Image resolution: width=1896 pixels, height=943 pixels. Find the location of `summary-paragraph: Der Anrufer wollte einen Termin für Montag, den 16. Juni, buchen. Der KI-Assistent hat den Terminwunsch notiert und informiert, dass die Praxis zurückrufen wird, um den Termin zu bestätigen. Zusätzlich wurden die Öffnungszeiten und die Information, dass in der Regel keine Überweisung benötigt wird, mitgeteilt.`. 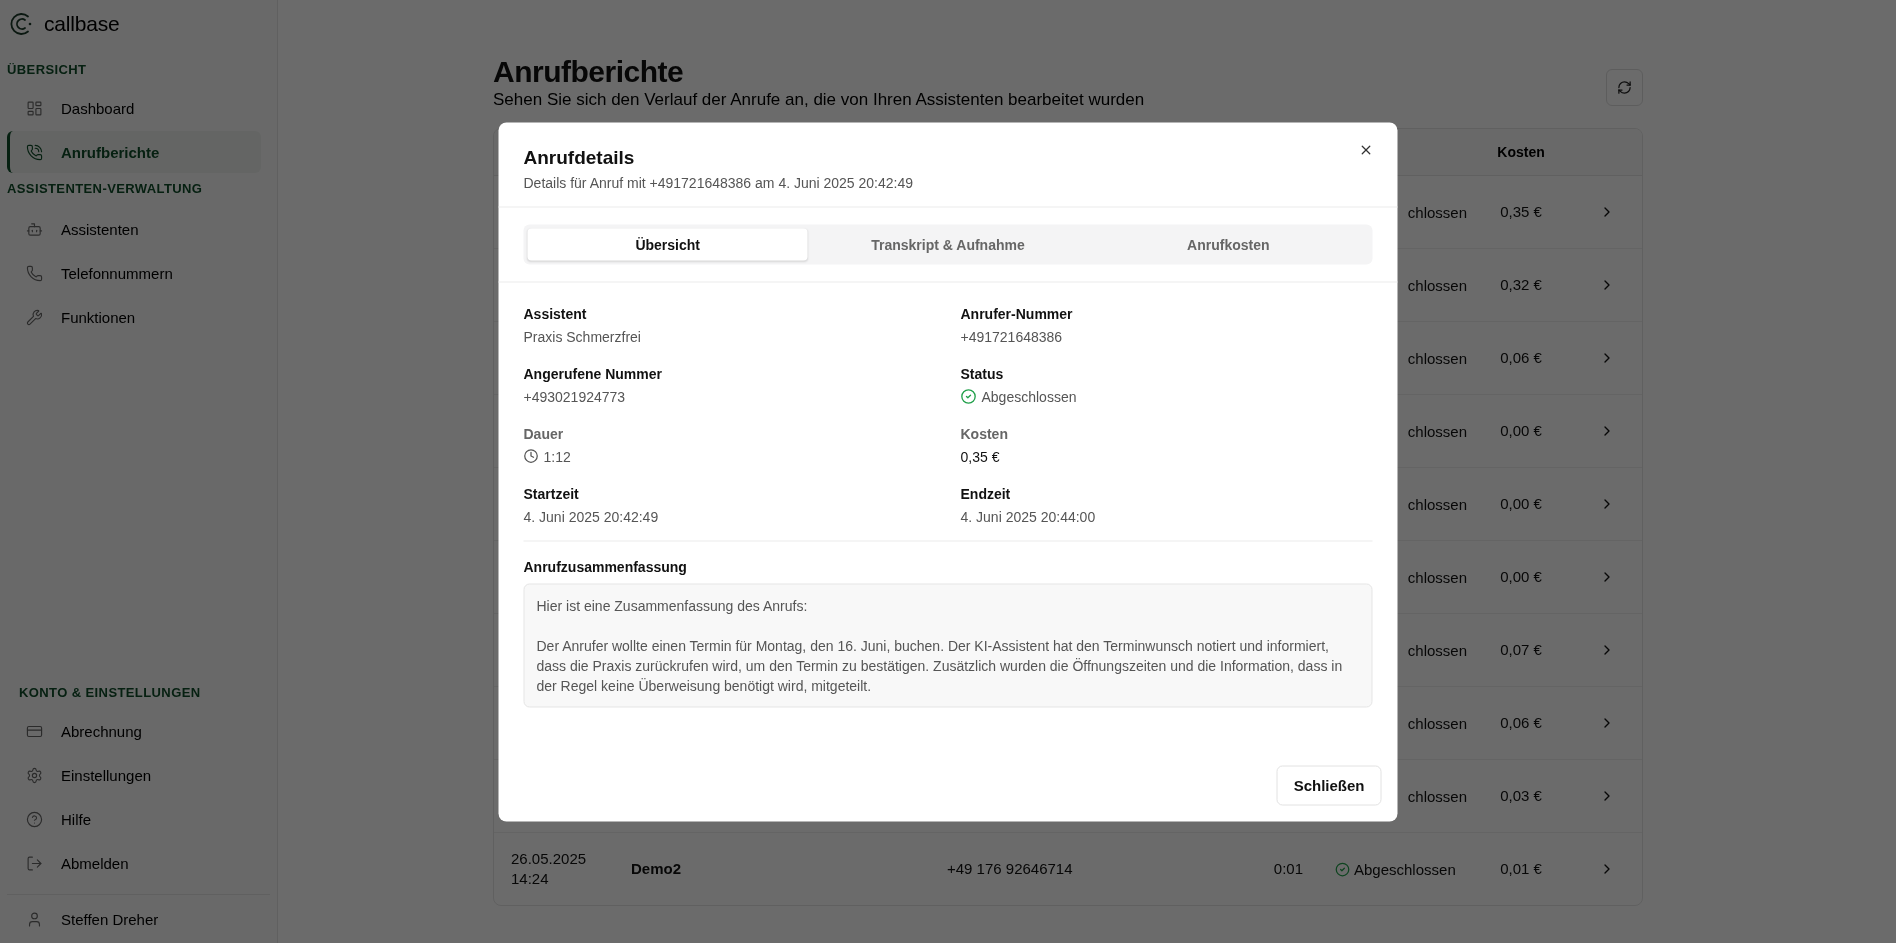

summary-paragraph: Der Anrufer wollte einen Termin für Montag, den 16. Juni, buchen. Der KI-Assistent hat den Terminwunsch notiert und informiert, dass die Praxis zurückrufen wird, um den Termin zu bestätigen. Zusätzlich wurden die Öffnungszeiten und die Information, dass in der Regel keine Überweisung benötigt wird, mitgeteilt. is located at coordinates (940, 665).